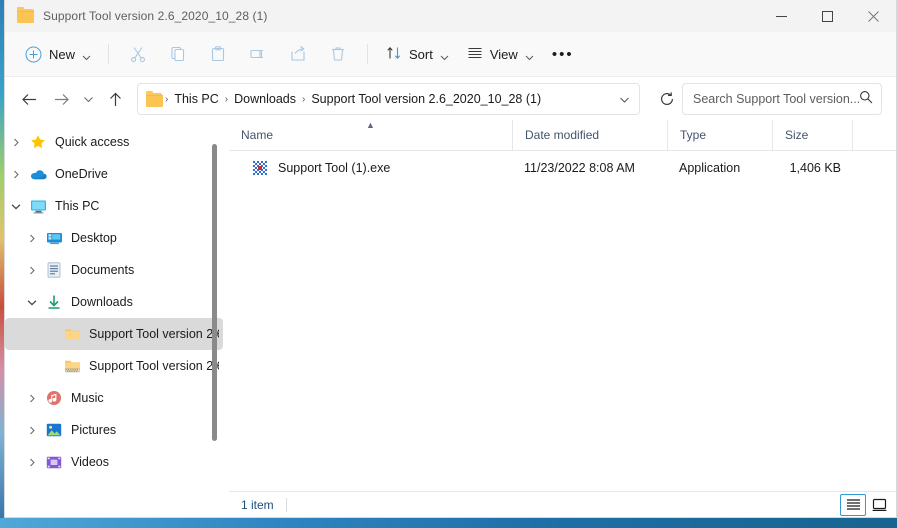 The height and width of the screenshot is (528, 897). Describe the element at coordinates (334, 168) in the screenshot. I see `file-name-label: Support Tool (1).exe` at that location.